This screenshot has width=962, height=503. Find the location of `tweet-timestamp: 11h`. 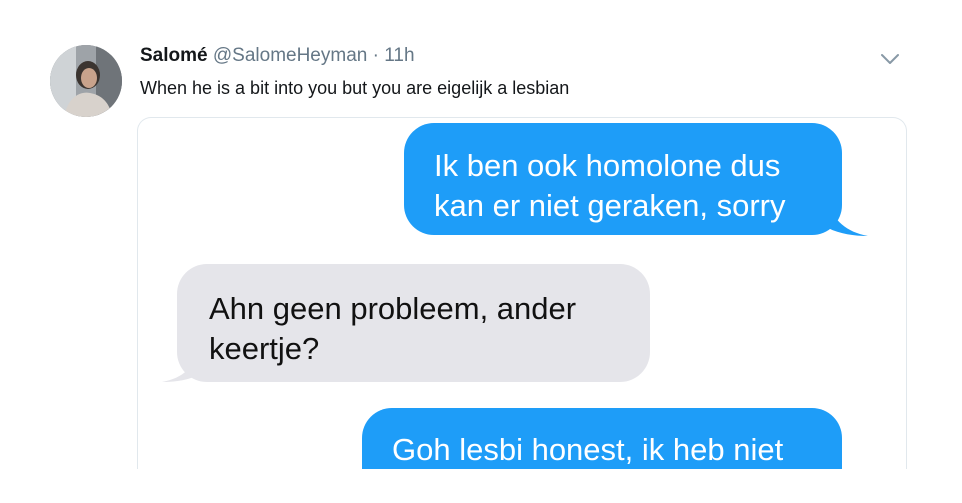

tweet-timestamp: 11h is located at coordinates (399, 55).